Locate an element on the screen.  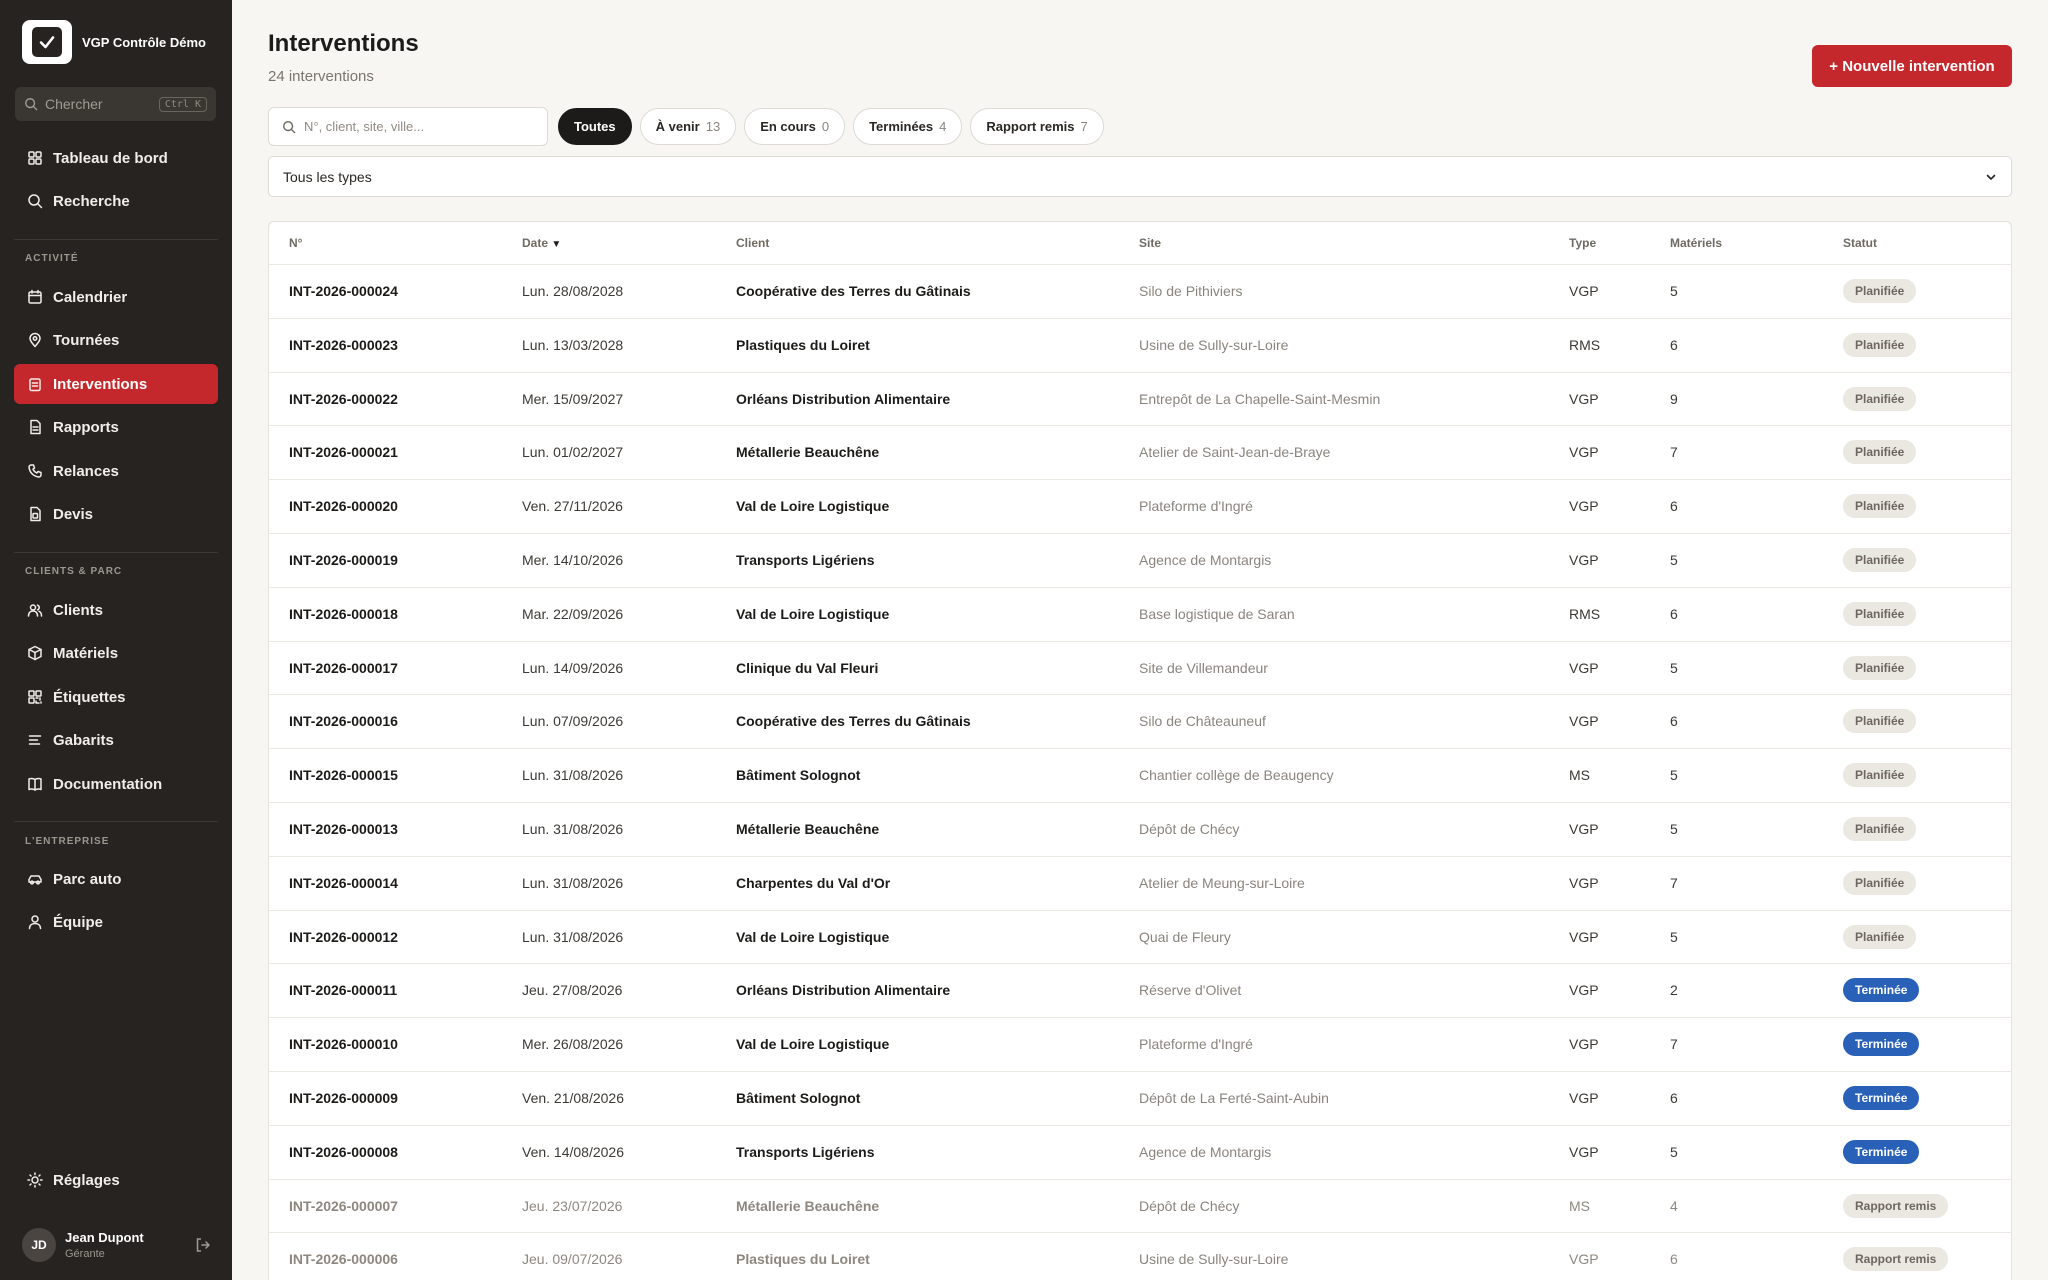
cell-site: Atelier de Meung-sur-Loire is located at coordinates (1222, 882).